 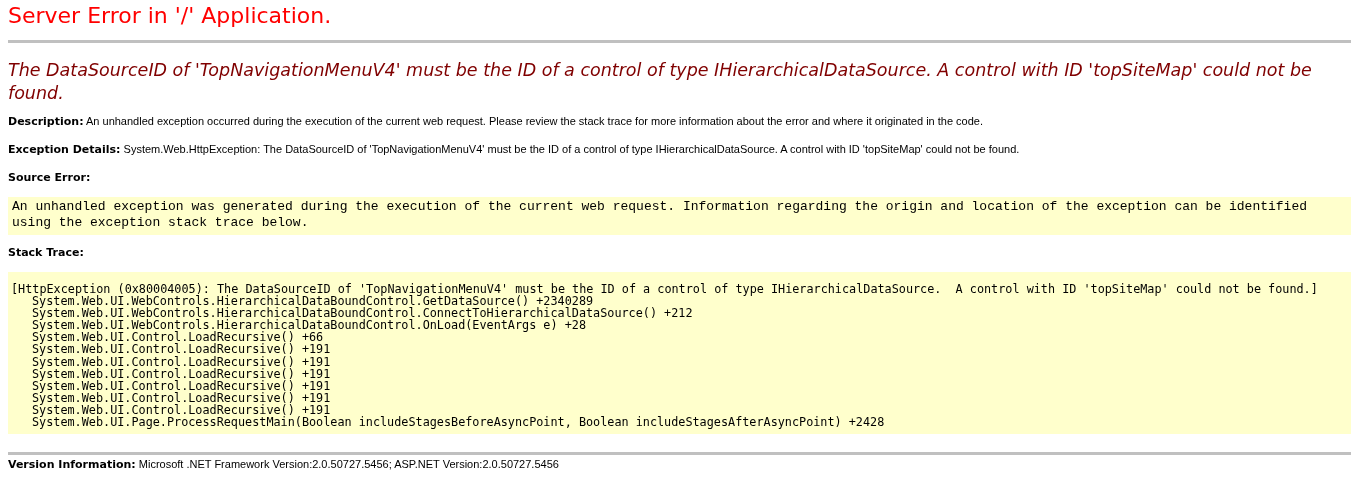 I want to click on field-label: Version Information:, so click(x=72, y=465).